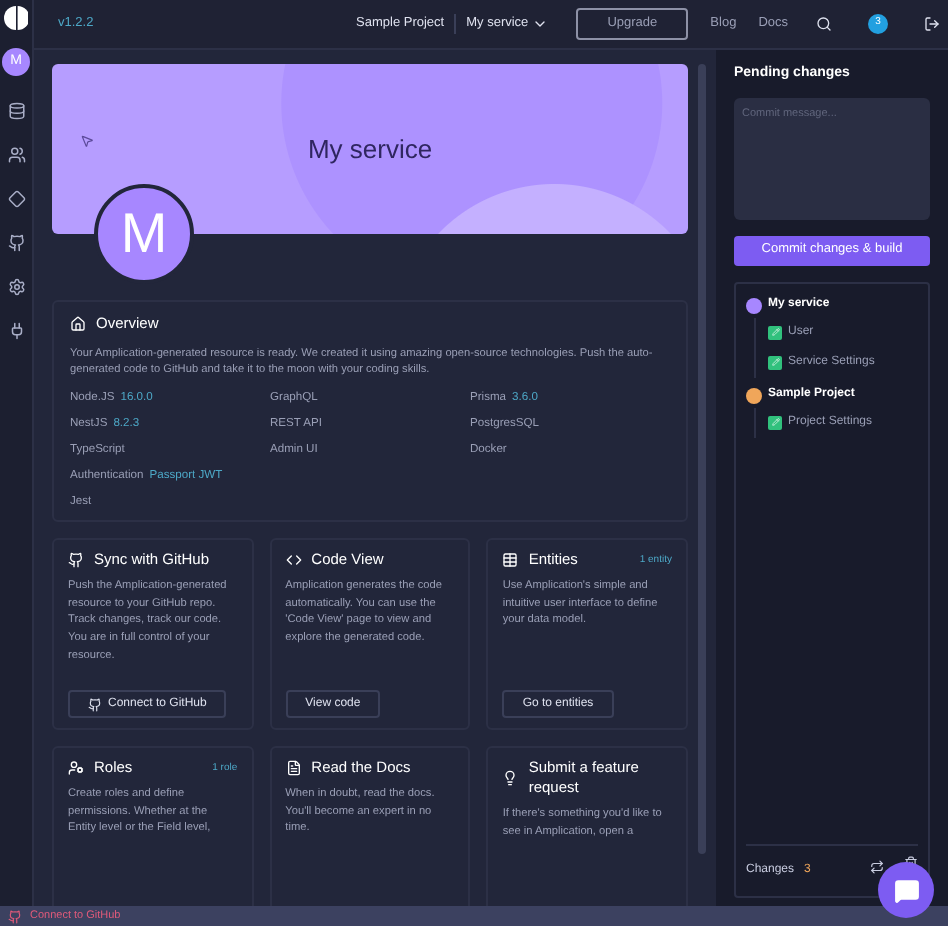 Image resolution: width=948 pixels, height=926 pixels. I want to click on service-avatar: M, so click(144, 234).